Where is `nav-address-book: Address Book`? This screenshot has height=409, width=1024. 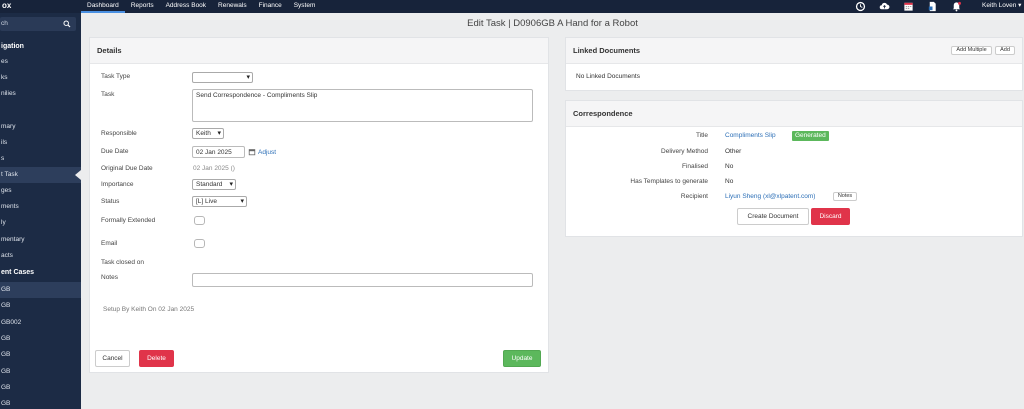 nav-address-book: Address Book is located at coordinates (186, 6).